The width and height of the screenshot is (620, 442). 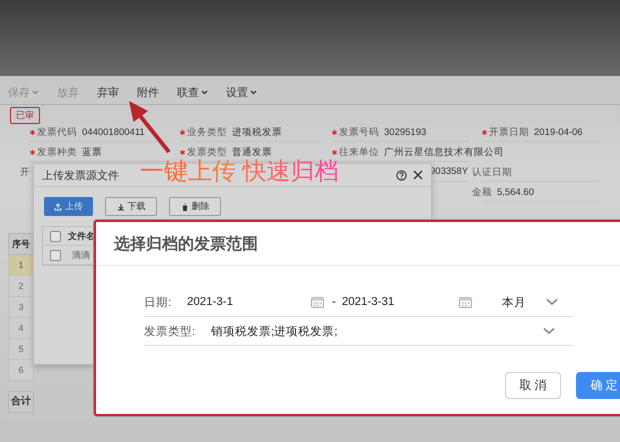 I want to click on dialog-title: 上传发票源文件, so click(x=80, y=175).